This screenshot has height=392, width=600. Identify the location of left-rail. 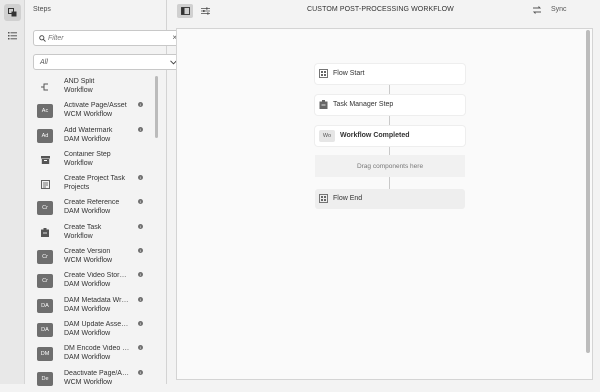
(12, 192).